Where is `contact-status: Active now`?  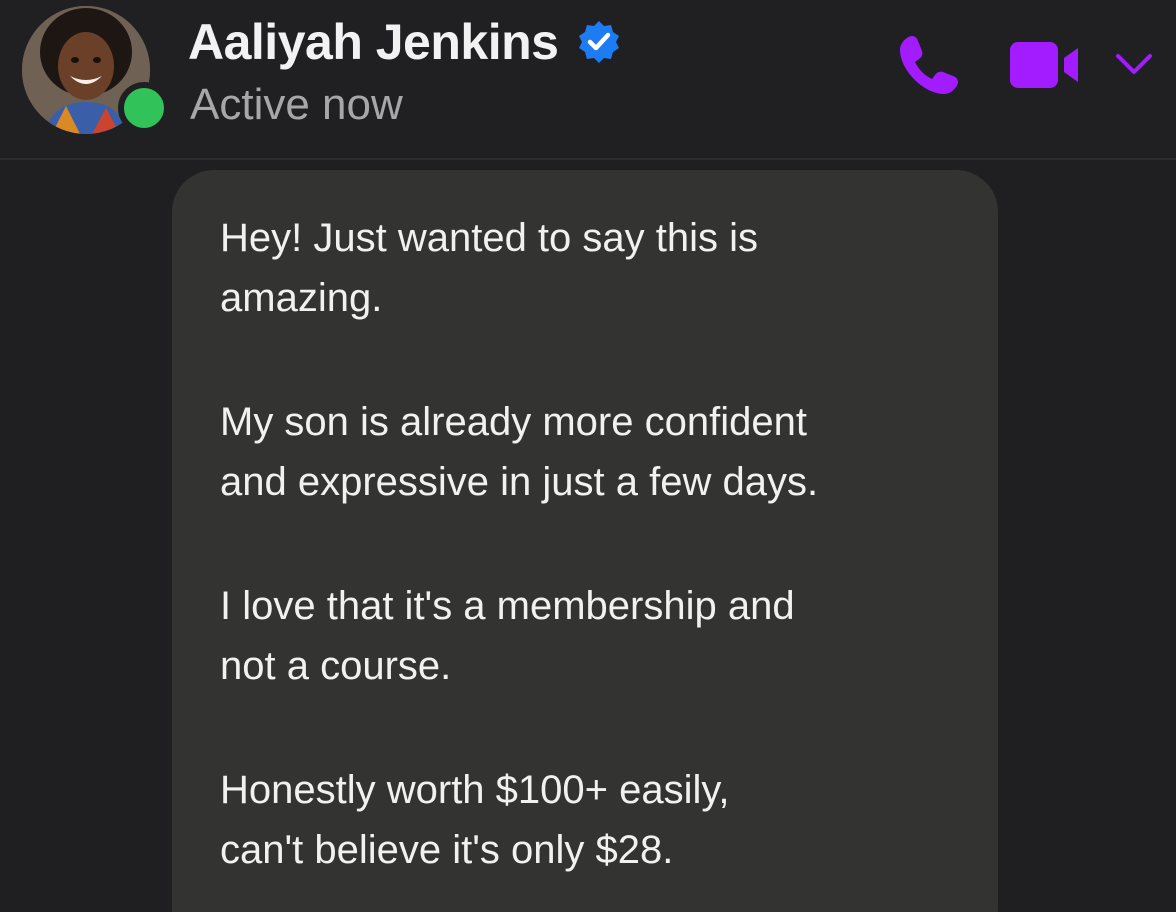
contact-status: Active now is located at coordinates (296, 104).